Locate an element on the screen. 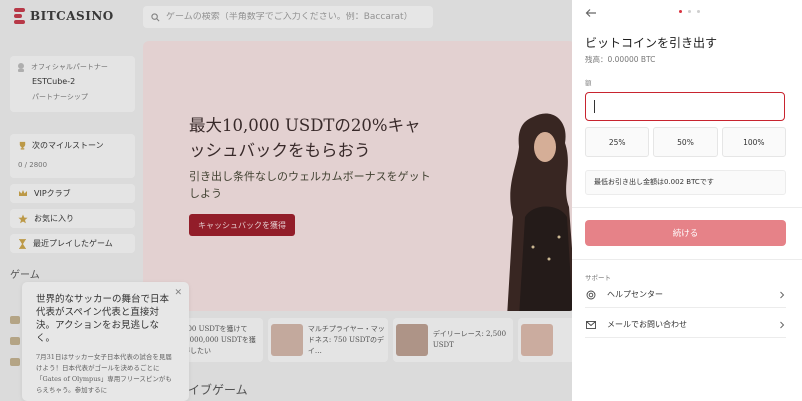  help-center-link: ヘルプセンター is located at coordinates (685, 295).